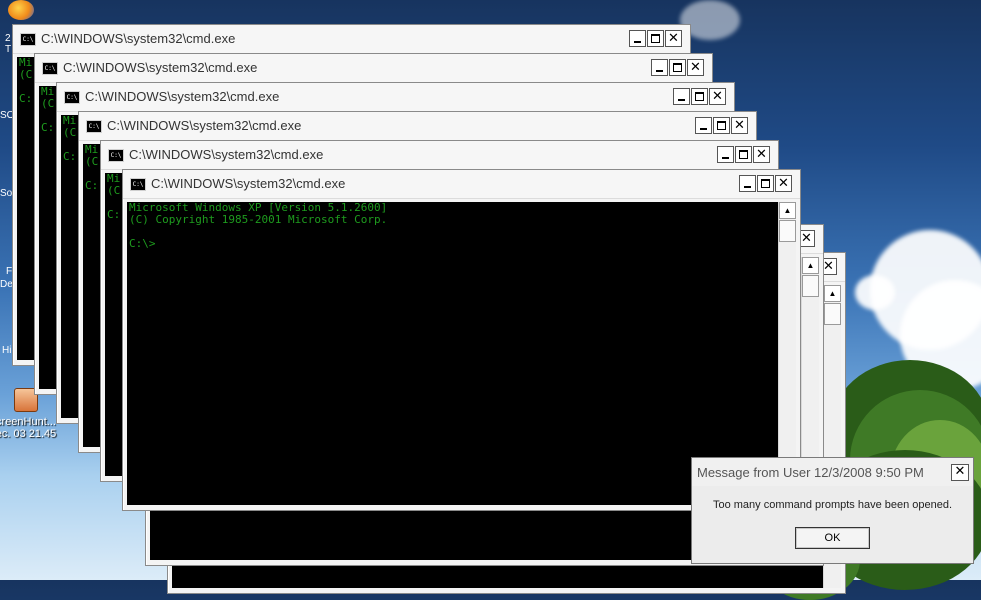  What do you see at coordinates (7, 350) in the screenshot?
I see `desktop-partial-label: Hi` at bounding box center [7, 350].